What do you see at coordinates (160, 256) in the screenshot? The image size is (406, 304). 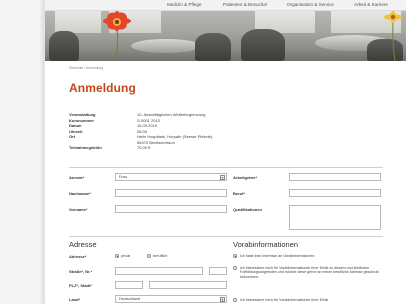 I see `radio-beruflich-label: beruflich` at bounding box center [160, 256].